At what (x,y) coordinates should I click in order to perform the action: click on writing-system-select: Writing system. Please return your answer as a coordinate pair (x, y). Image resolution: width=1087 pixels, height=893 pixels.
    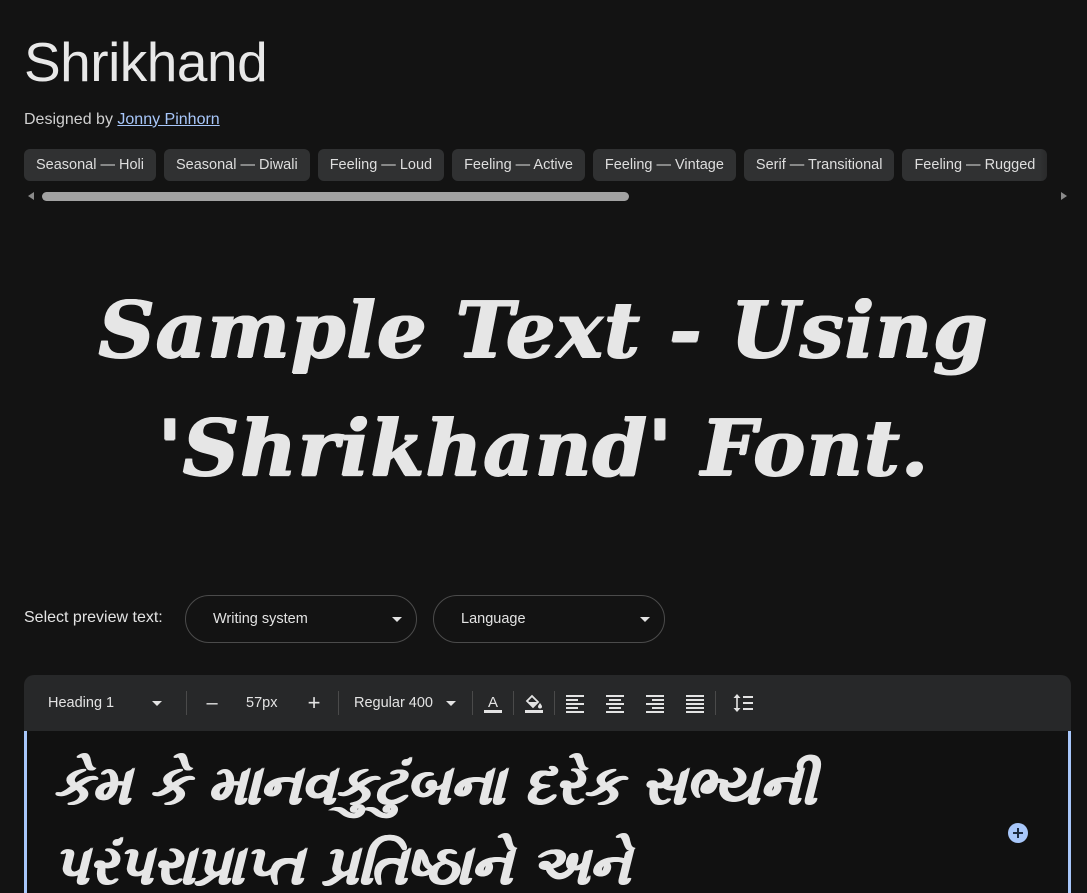
    Looking at the image, I should click on (301, 619).